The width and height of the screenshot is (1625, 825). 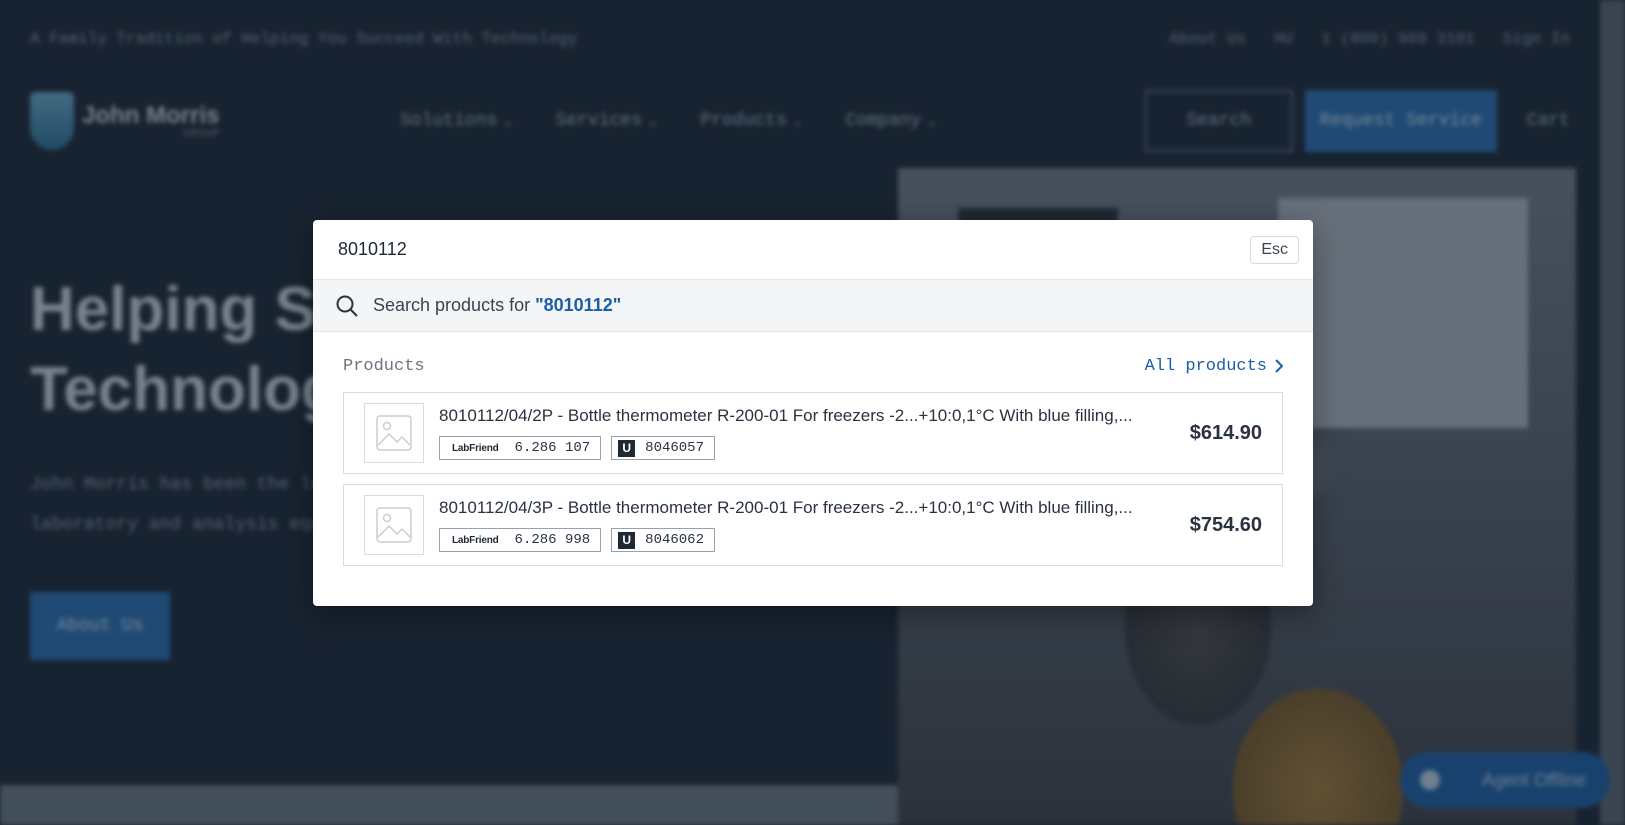 I want to click on search-icon, so click(x=347, y=306).